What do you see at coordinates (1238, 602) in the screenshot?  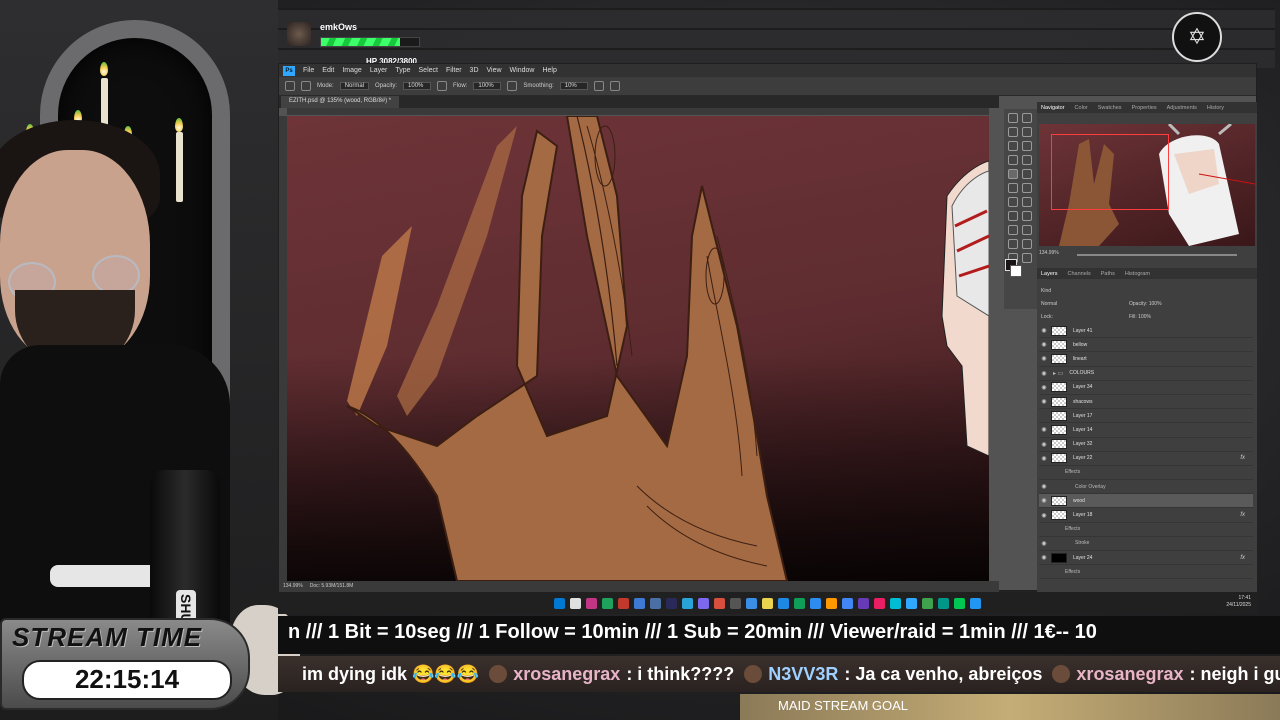 I see `system-tray-clock: 17:41 24/11/2025` at bounding box center [1238, 602].